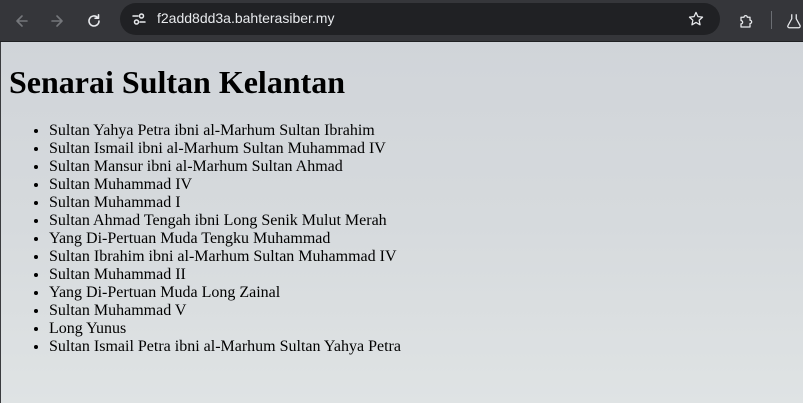 Image resolution: width=803 pixels, height=403 pixels. I want to click on labs-button, so click(794, 21).